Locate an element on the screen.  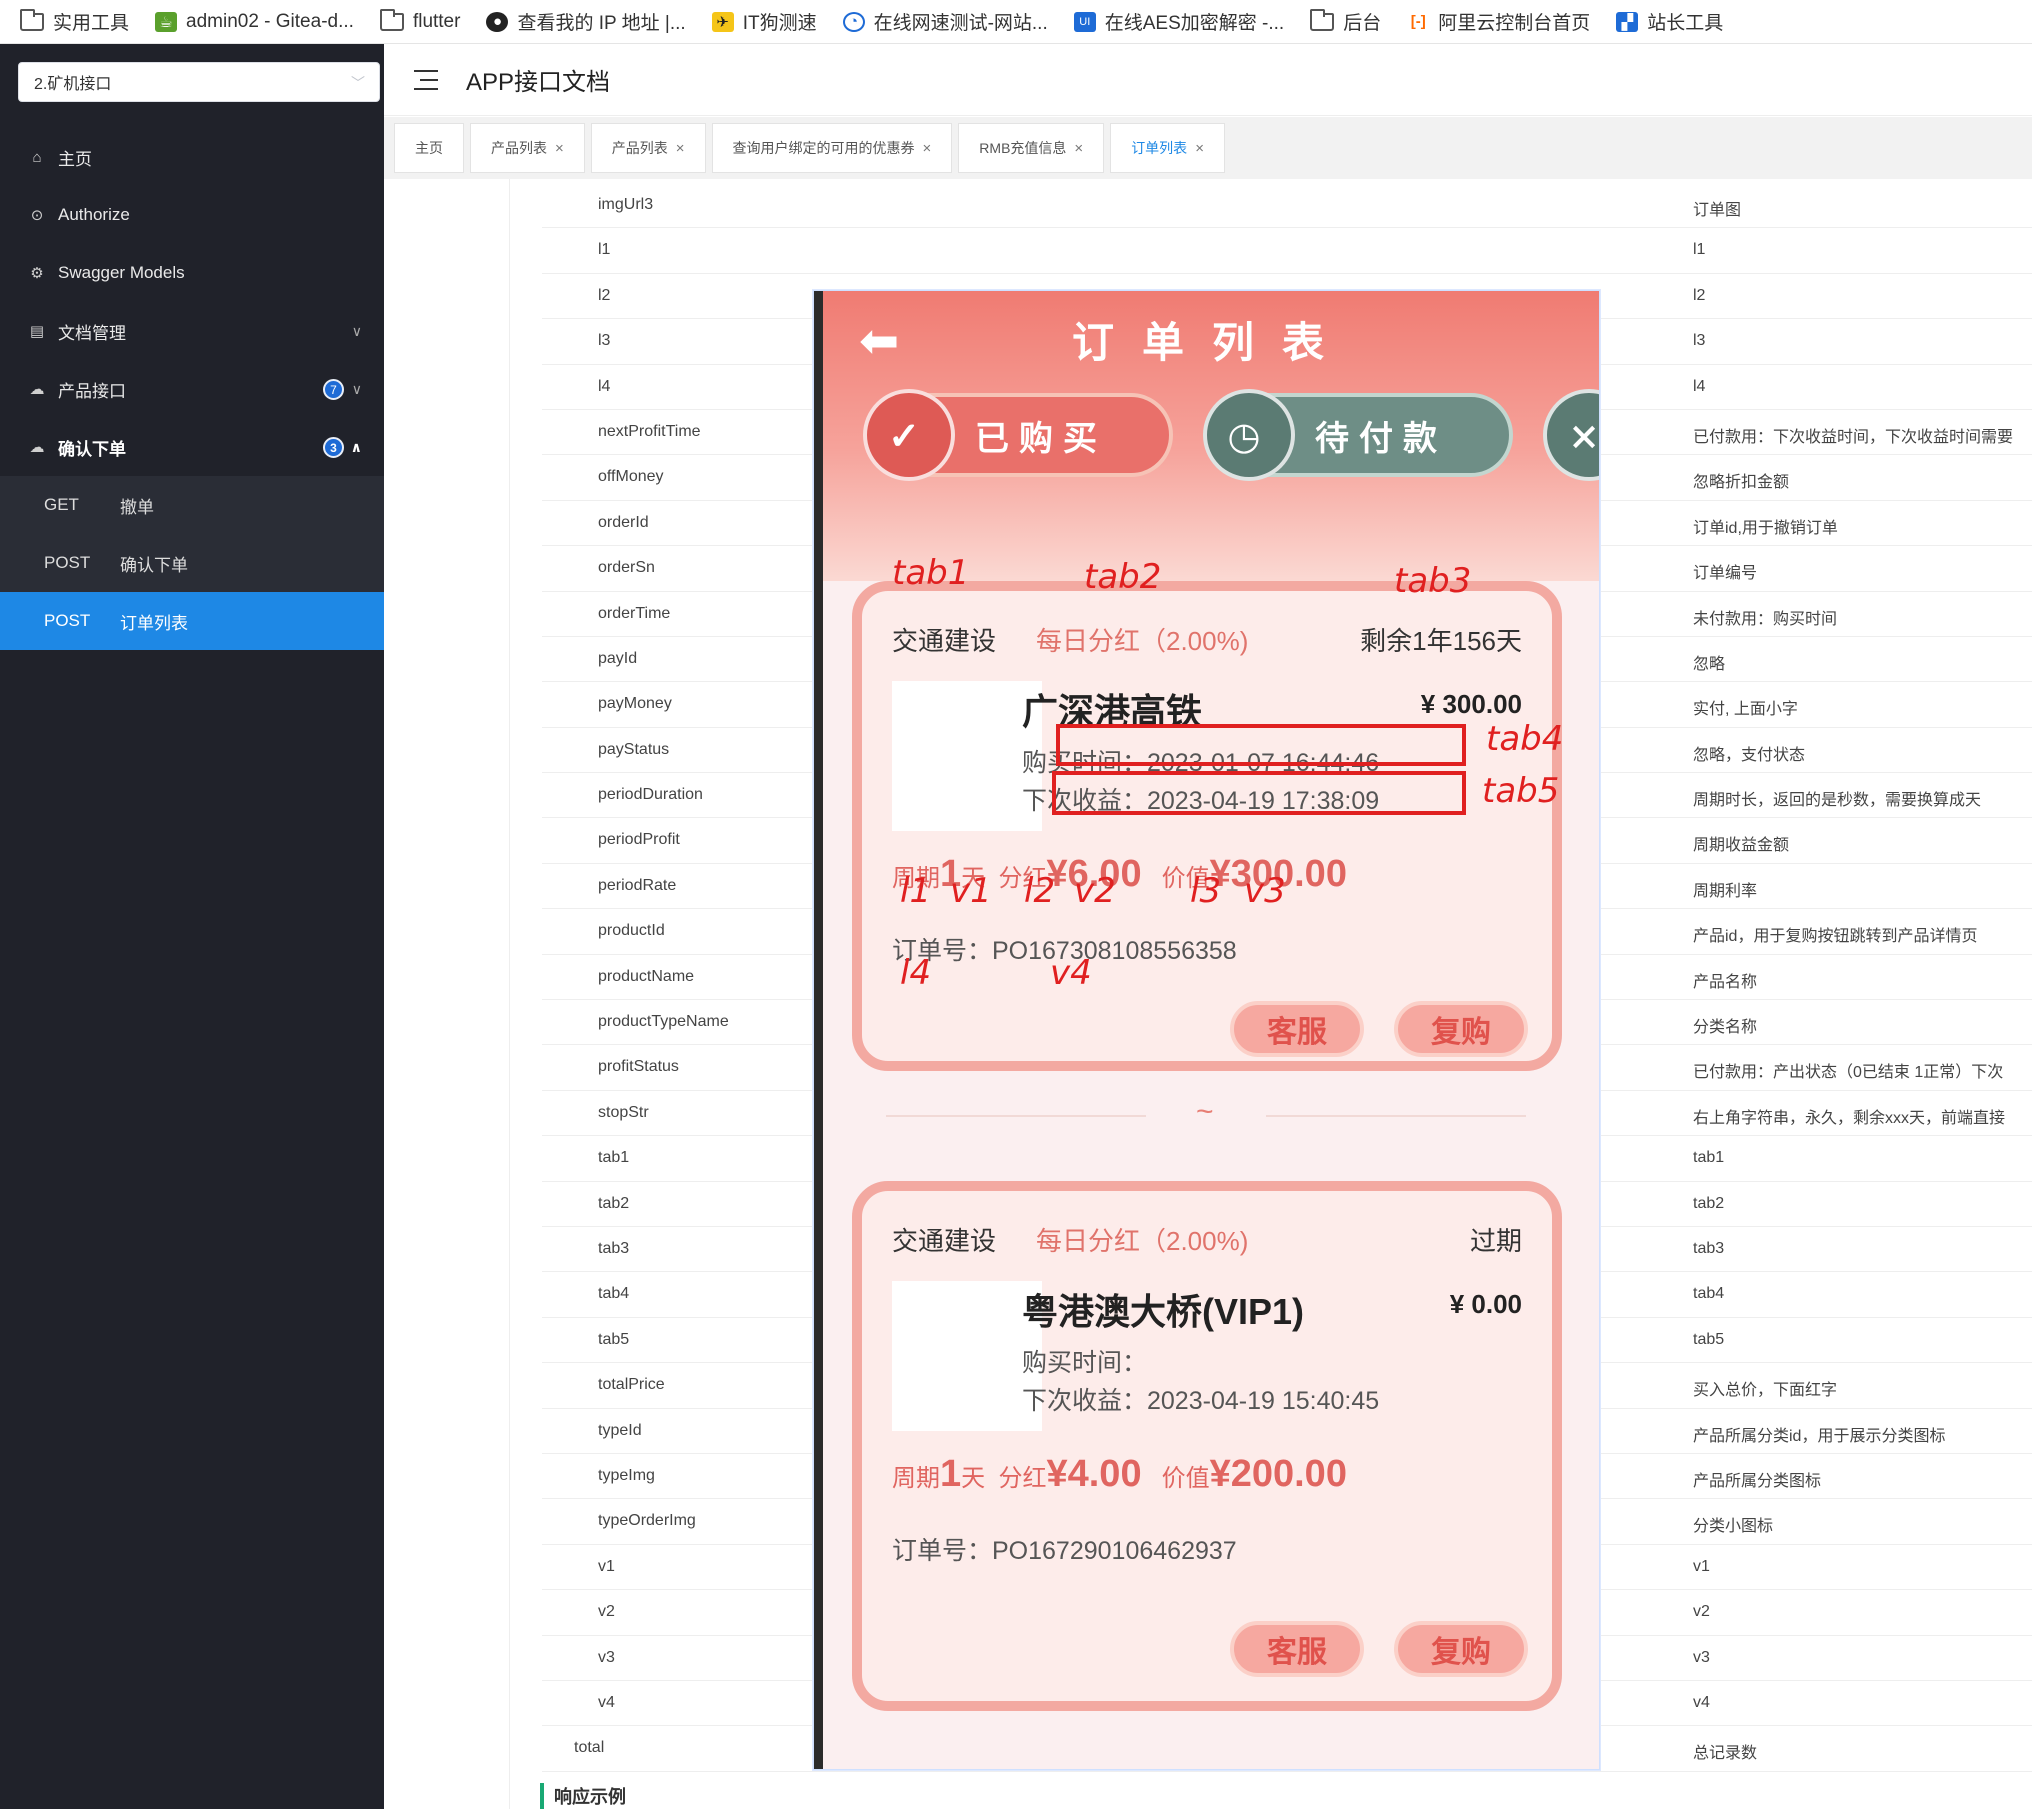
annotation-v1: v1 is located at coordinates (971, 891).